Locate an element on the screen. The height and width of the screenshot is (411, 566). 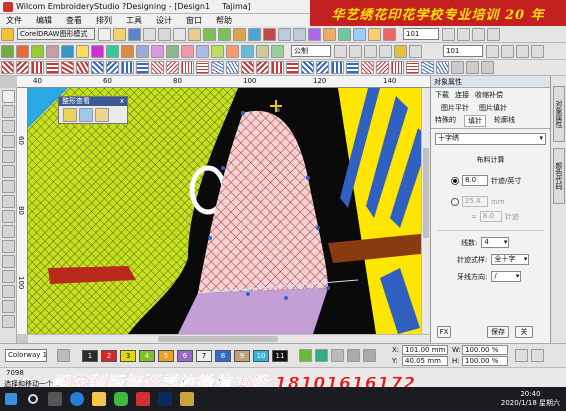
pattern-14-icon is located at coordinates (202, 67).